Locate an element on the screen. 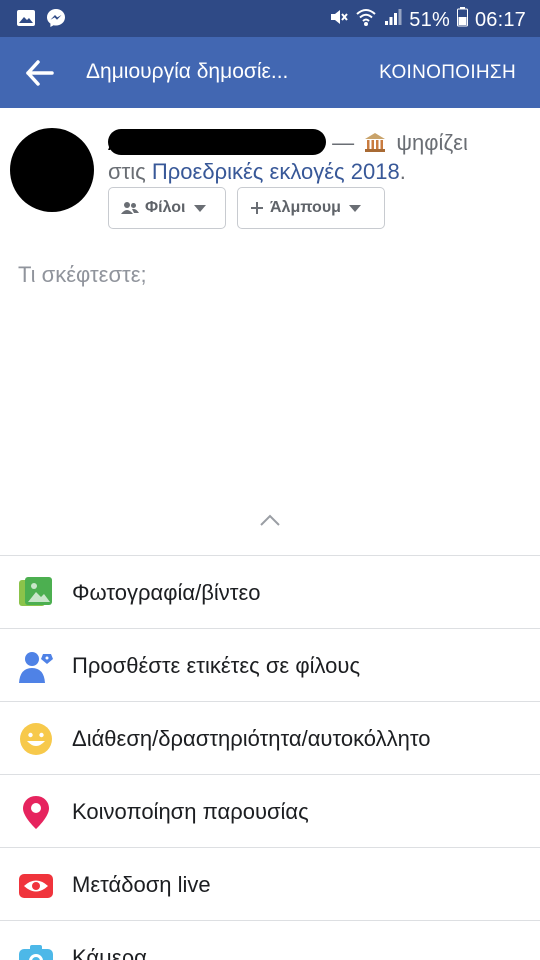 Image resolution: width=540 pixels, height=960 pixels. camera-icon is located at coordinates (36, 950).